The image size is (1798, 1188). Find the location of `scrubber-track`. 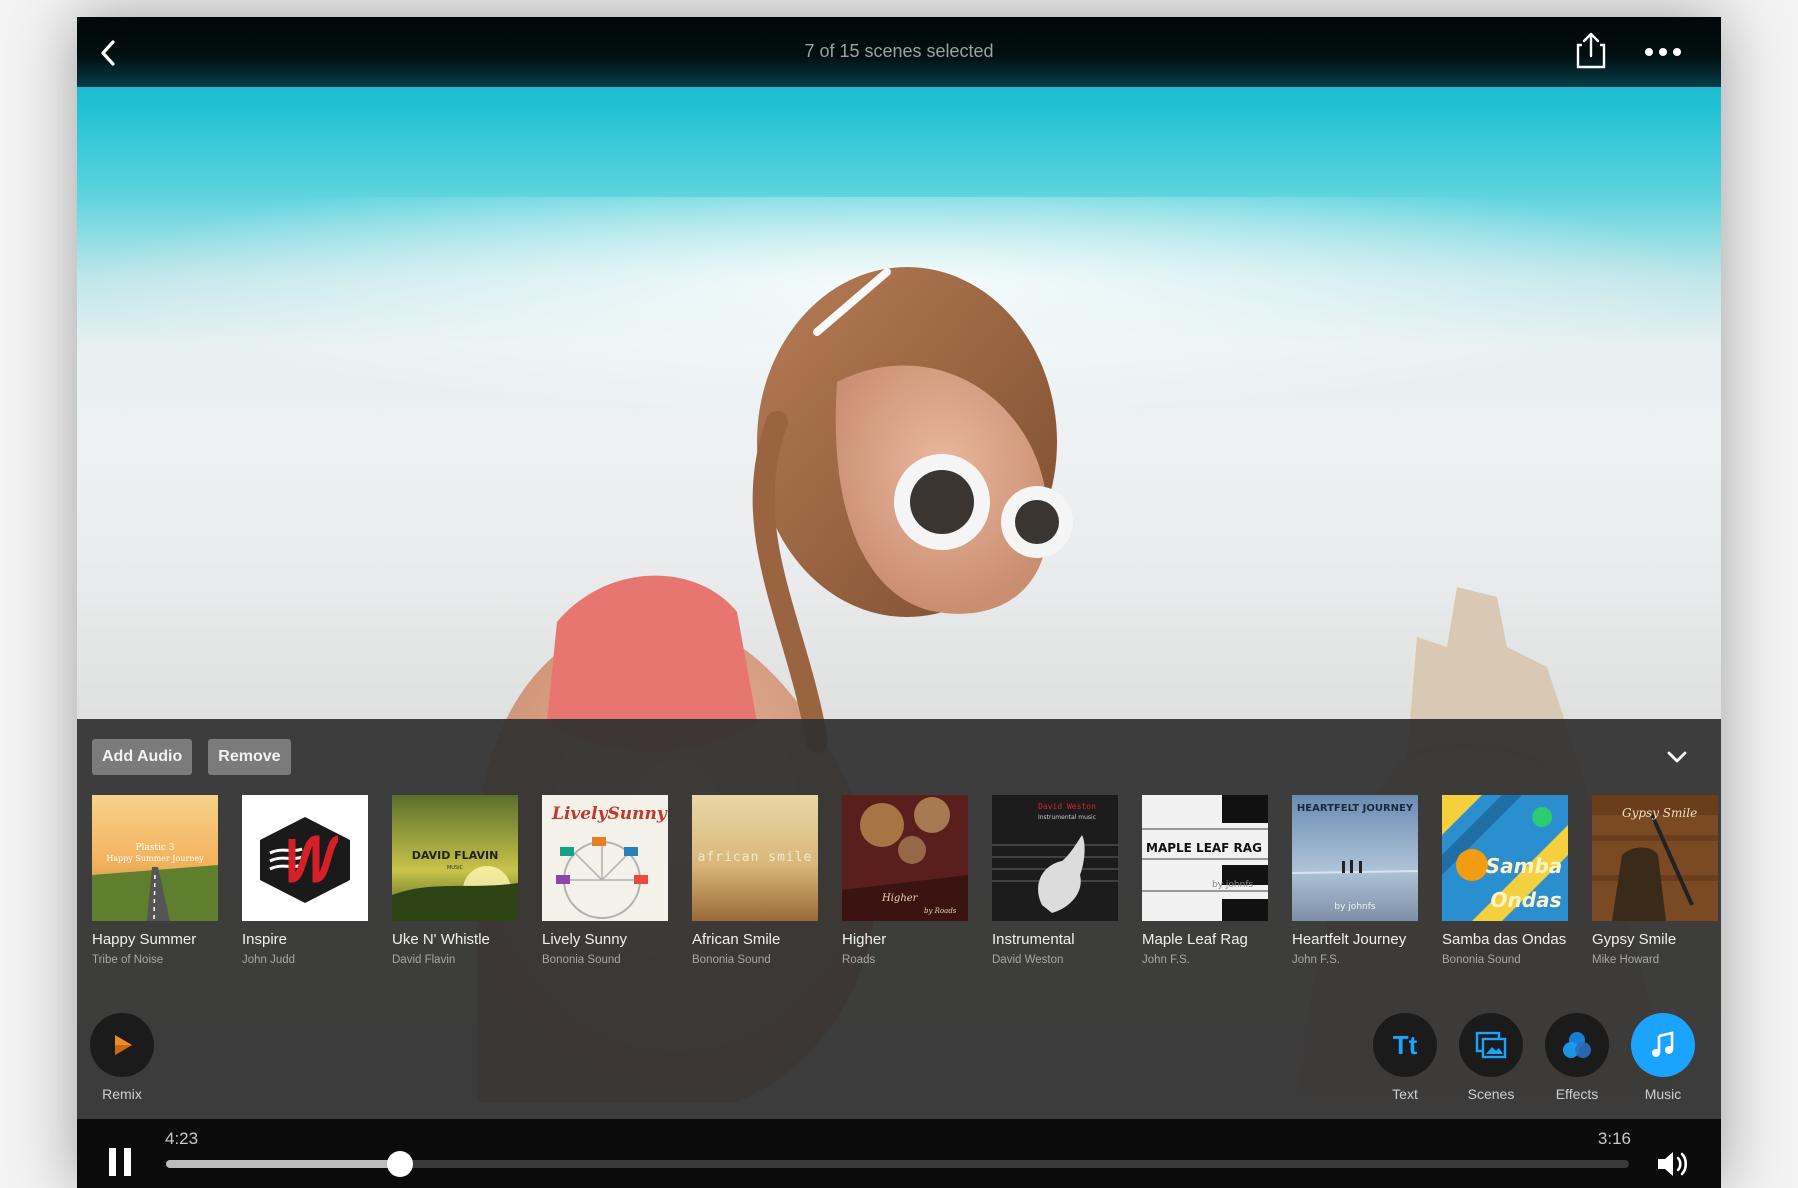

scrubber-track is located at coordinates (897, 1164).